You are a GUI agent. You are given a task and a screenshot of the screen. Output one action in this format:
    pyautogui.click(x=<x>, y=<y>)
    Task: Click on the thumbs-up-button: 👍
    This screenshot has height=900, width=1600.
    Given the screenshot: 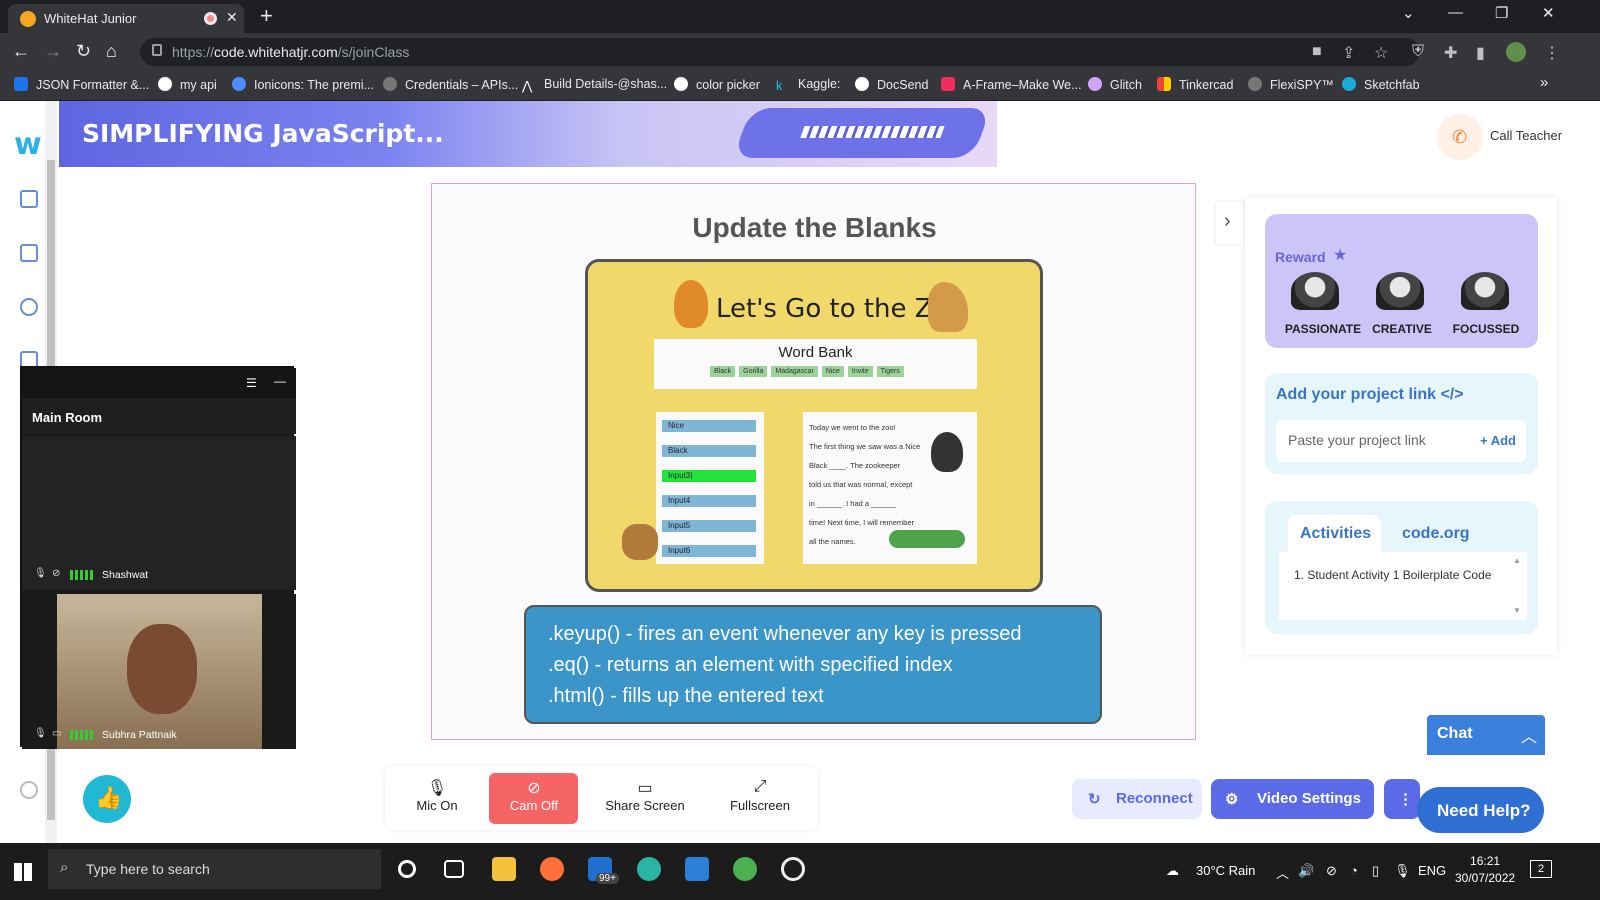 What is the action you would take?
    pyautogui.click(x=107, y=799)
    